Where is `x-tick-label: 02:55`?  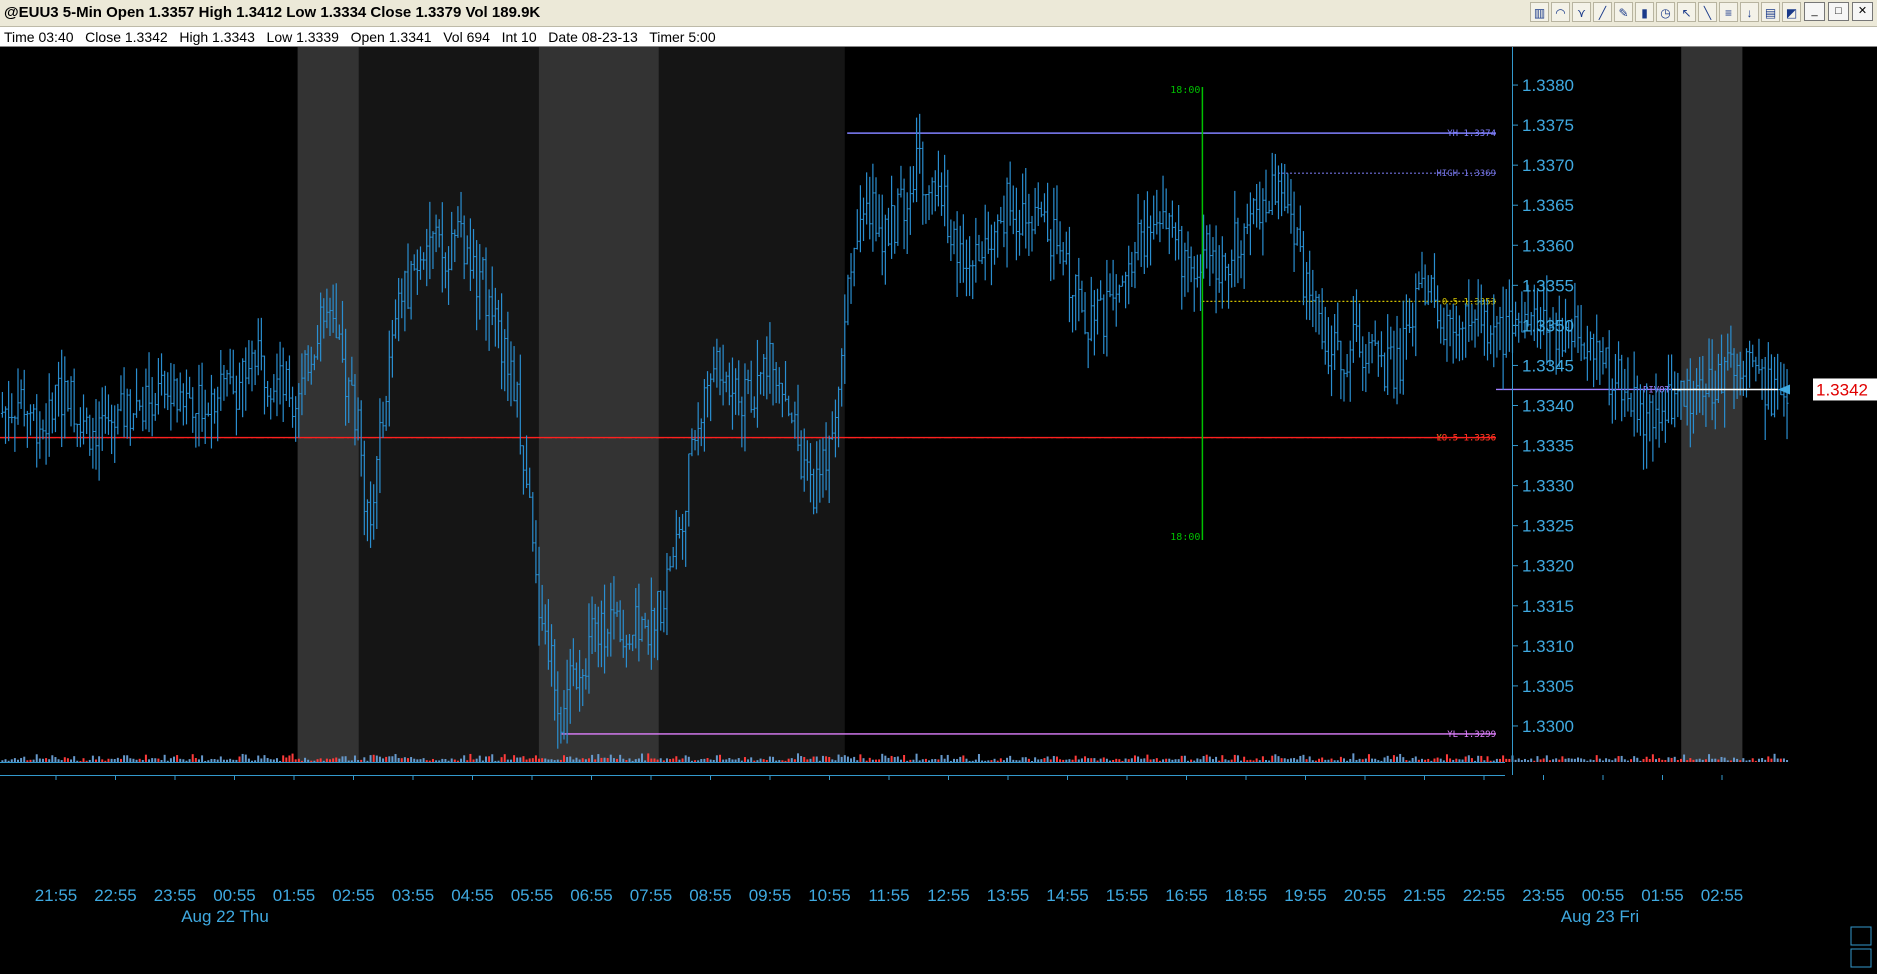
x-tick-label: 02:55 is located at coordinates (353, 895).